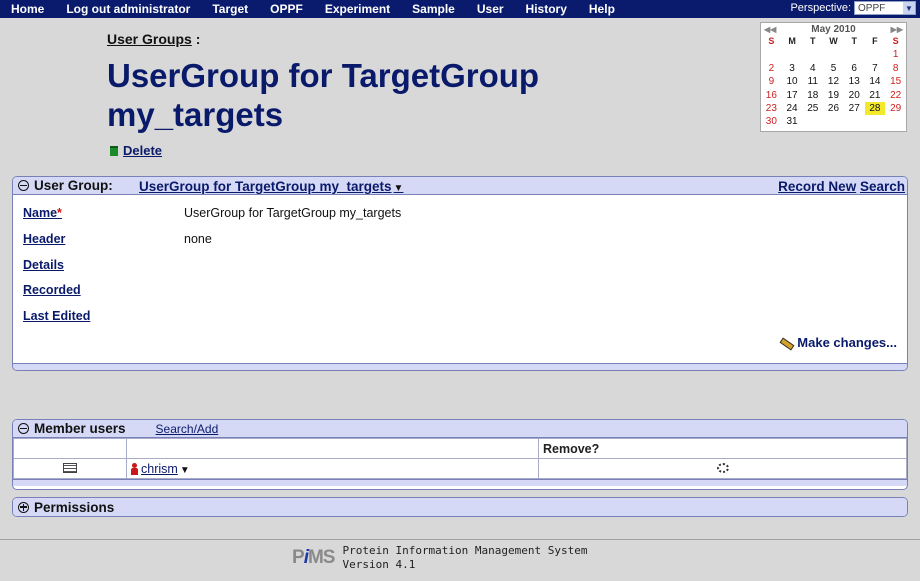  I want to click on calendar-day-of-week: M, so click(792, 41).